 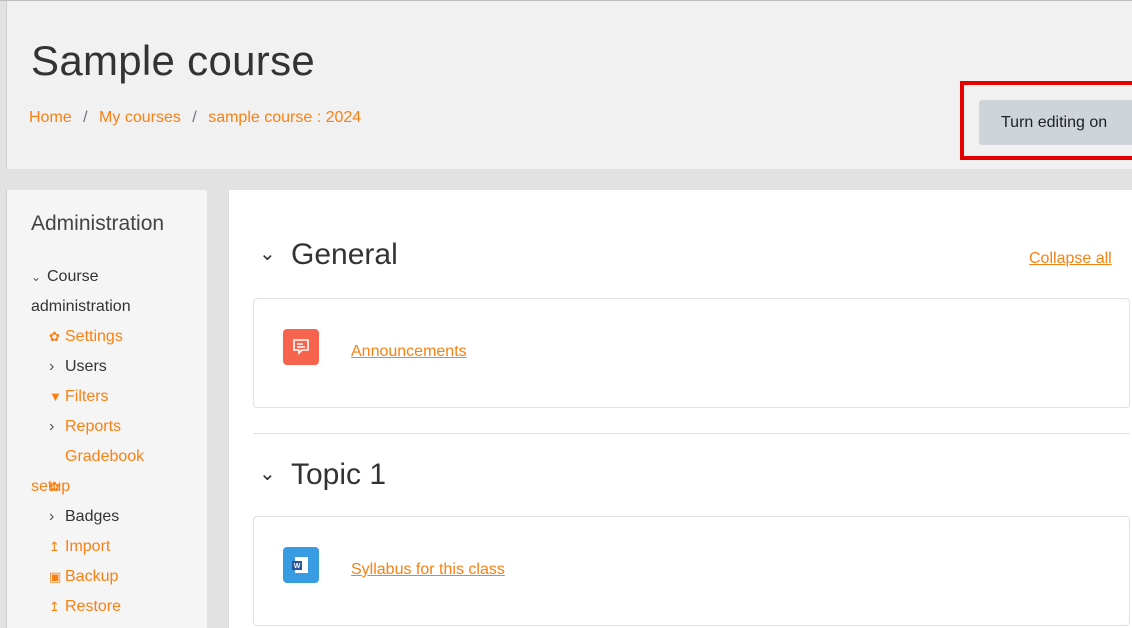 I want to click on nav-gradebook-setup: ✿Gradebook setup, so click(x=116, y=472).